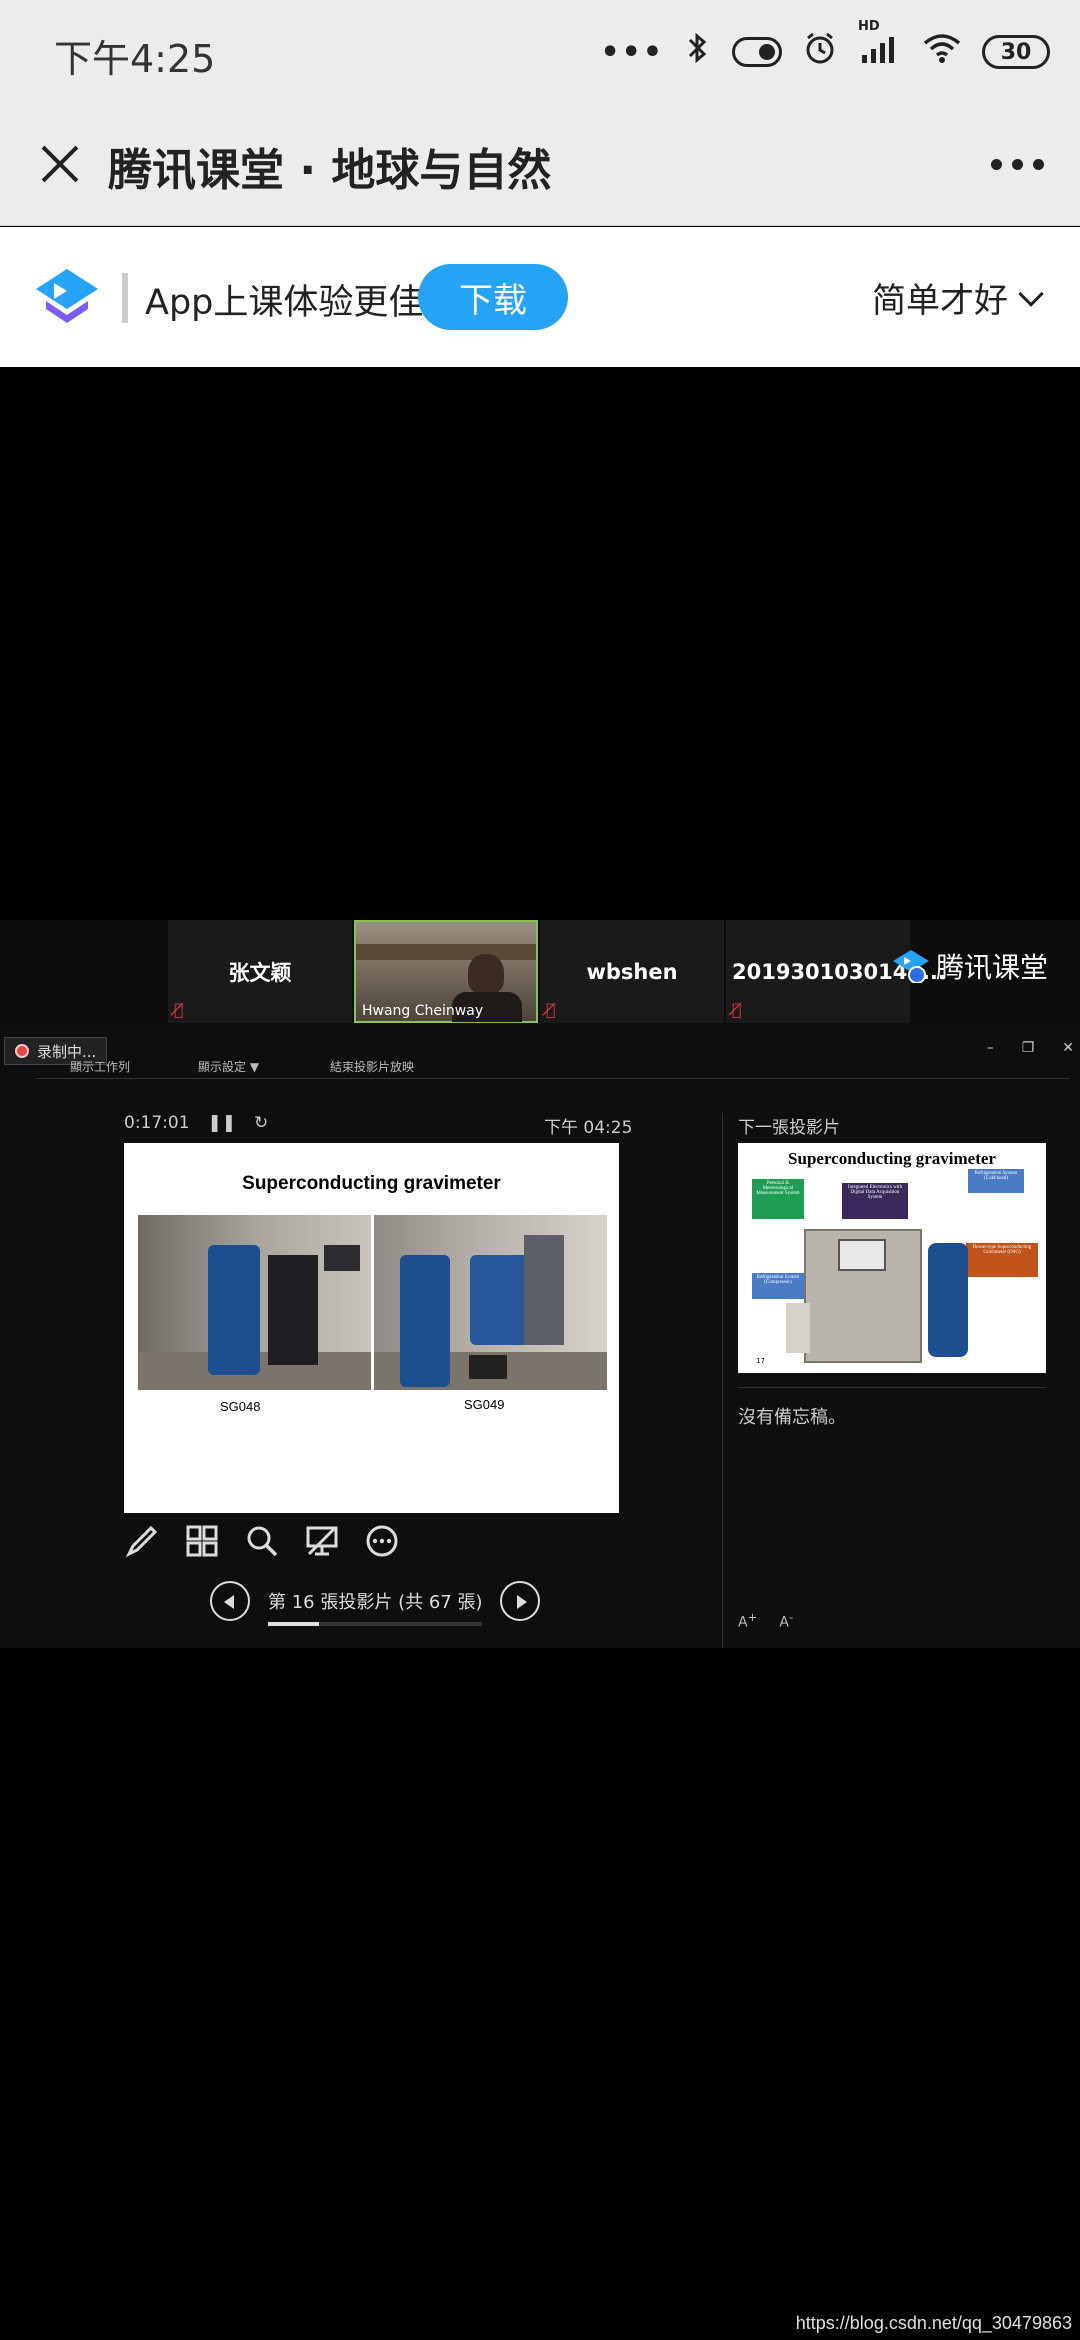 This screenshot has width=1080, height=2340. I want to click on minimize-icon: –, so click(990, 1048).